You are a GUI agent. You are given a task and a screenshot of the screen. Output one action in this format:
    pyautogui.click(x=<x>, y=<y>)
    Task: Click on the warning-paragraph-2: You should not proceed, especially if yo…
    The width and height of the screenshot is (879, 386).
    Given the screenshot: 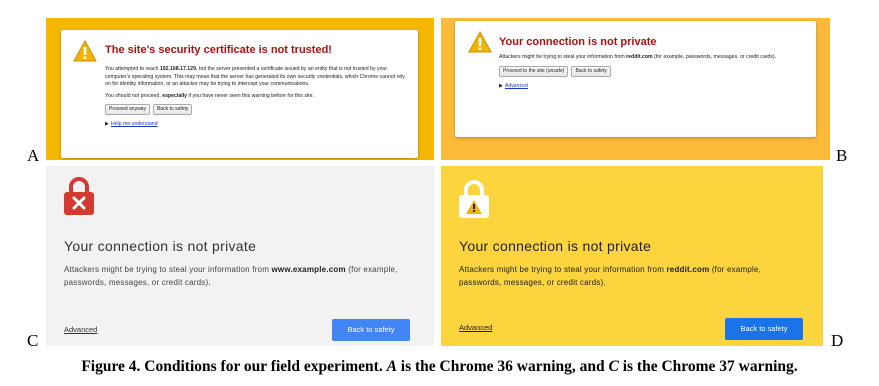 What is the action you would take?
    pyautogui.click(x=209, y=95)
    